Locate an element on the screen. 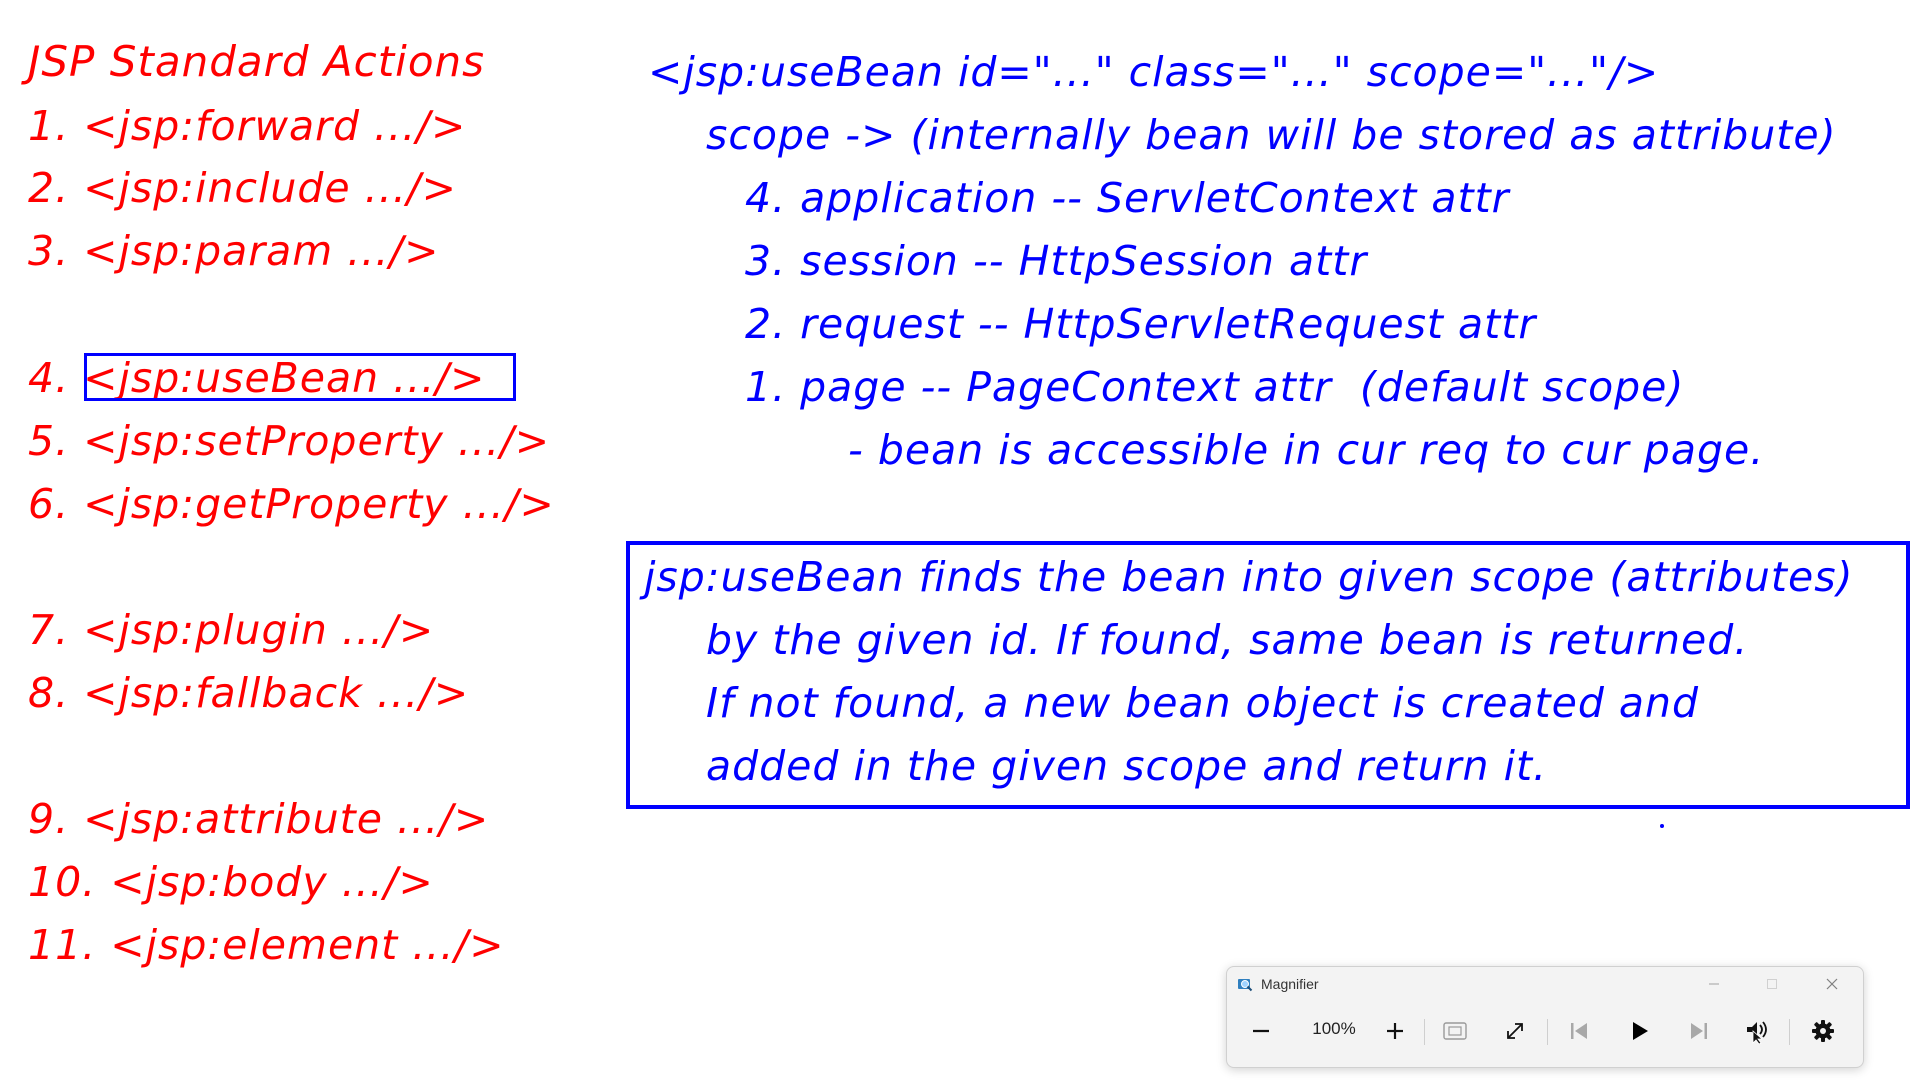 Image resolution: width=1920 pixels, height=1080 pixels. fit-screen-icon is located at coordinates (1455, 1031).